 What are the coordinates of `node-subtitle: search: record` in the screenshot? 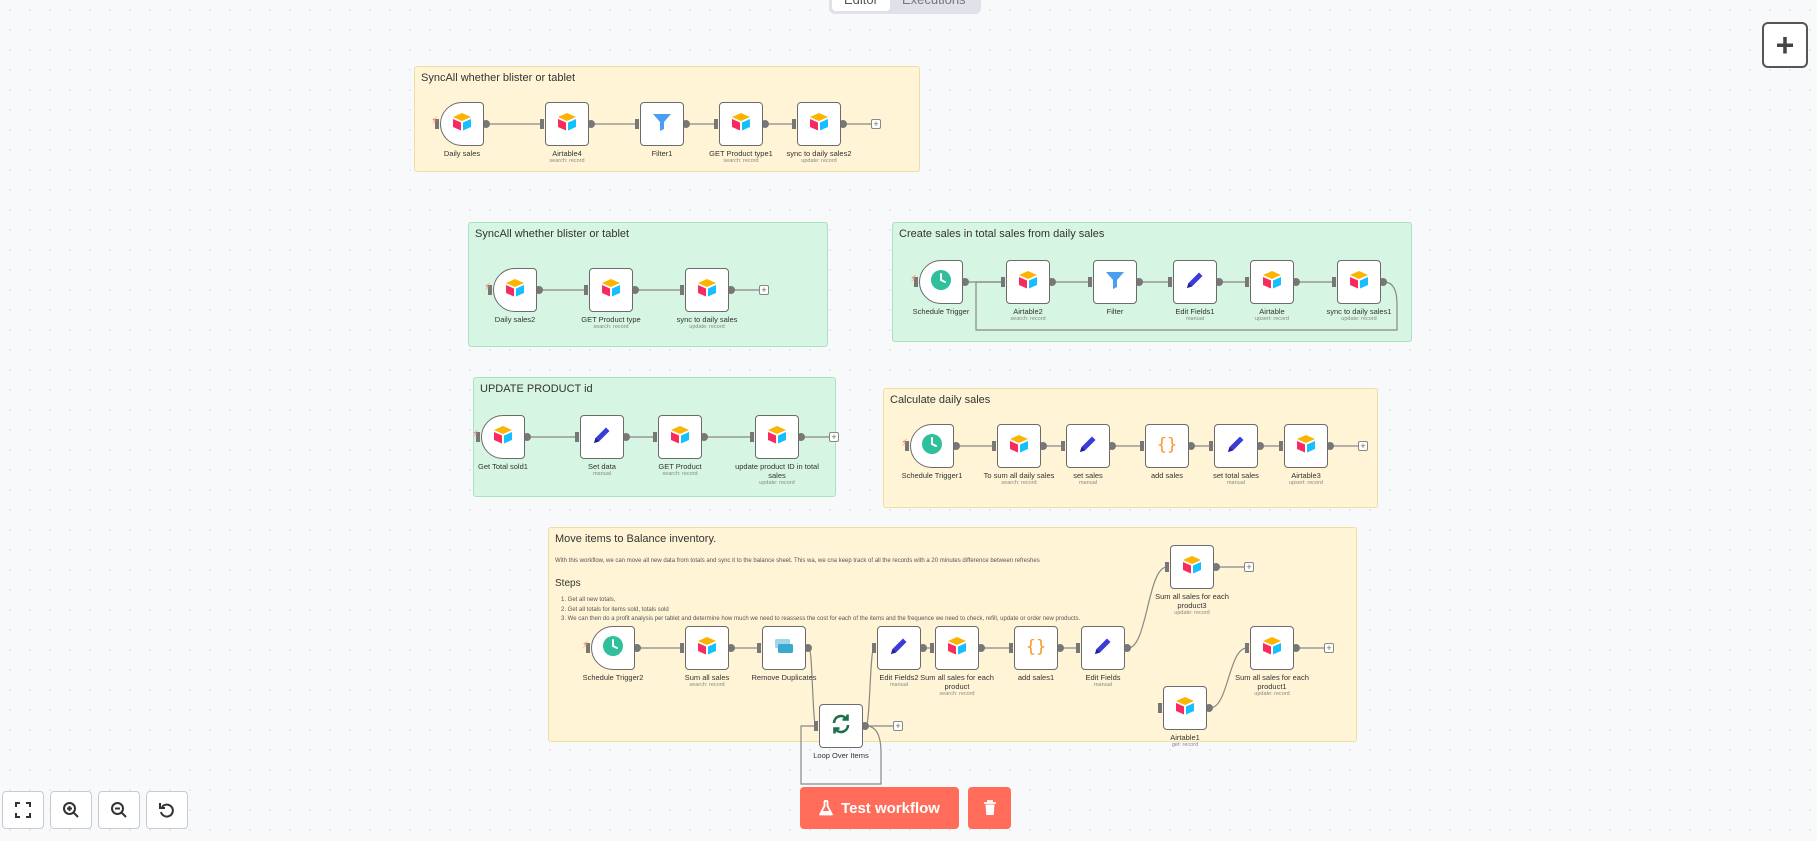 It's located at (1028, 319).